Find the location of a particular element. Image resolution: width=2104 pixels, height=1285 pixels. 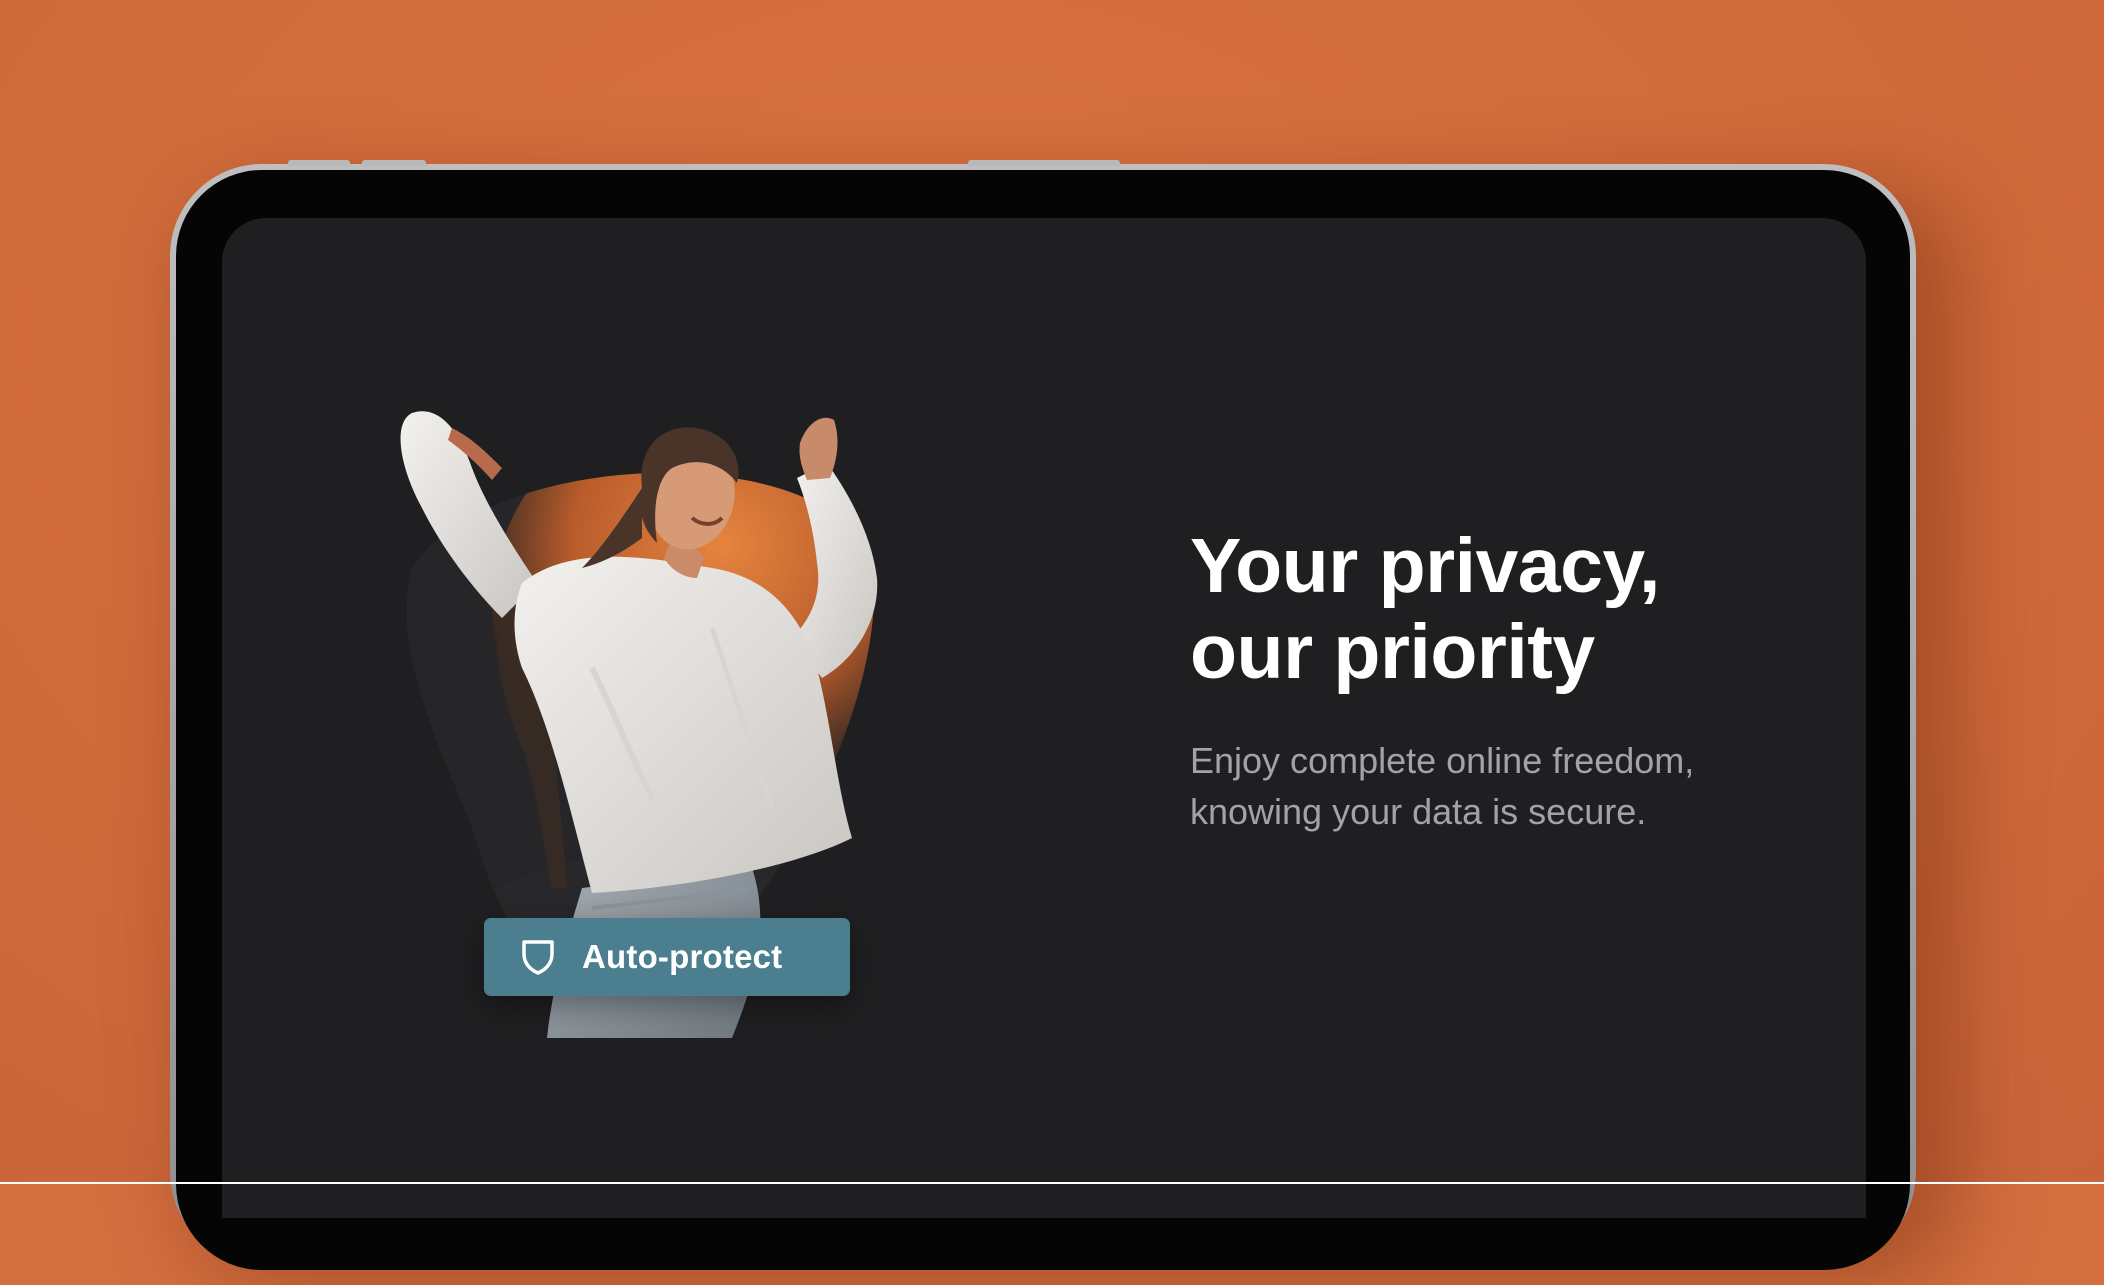

headline-line-2: our priority is located at coordinates (1392, 652).